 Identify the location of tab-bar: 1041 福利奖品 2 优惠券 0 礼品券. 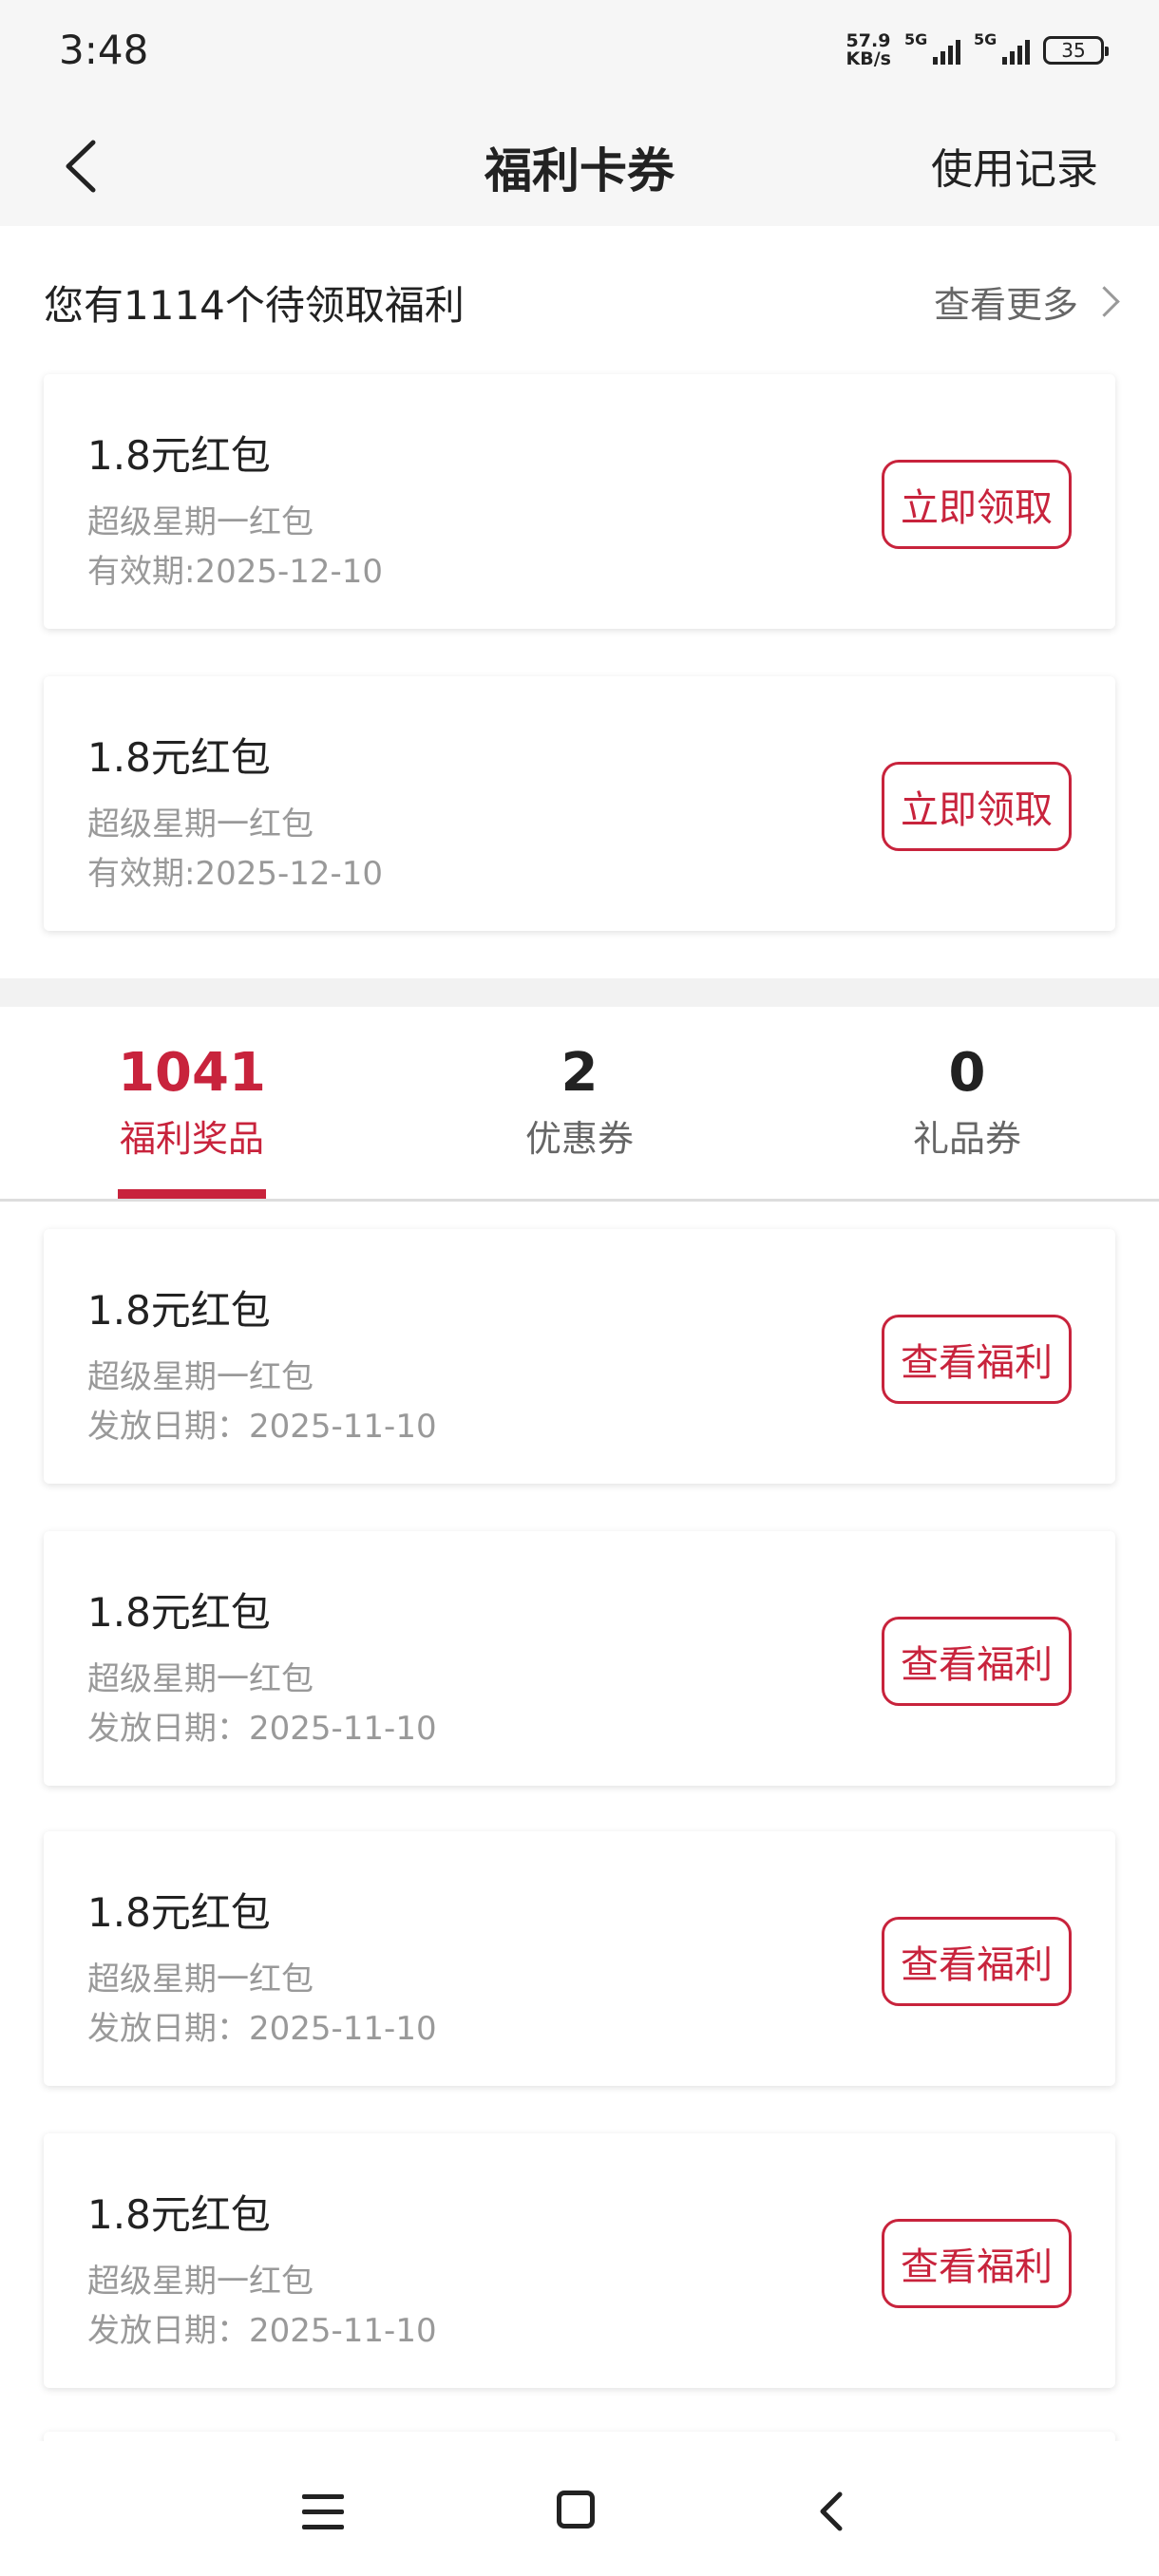
(579, 1104).